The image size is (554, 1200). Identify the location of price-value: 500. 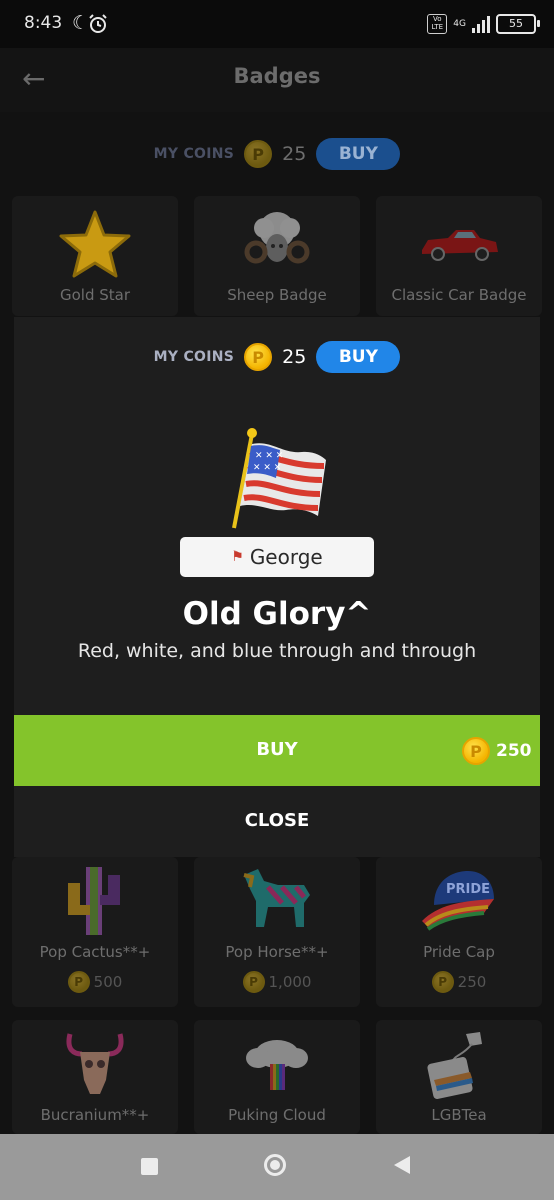
(108, 982).